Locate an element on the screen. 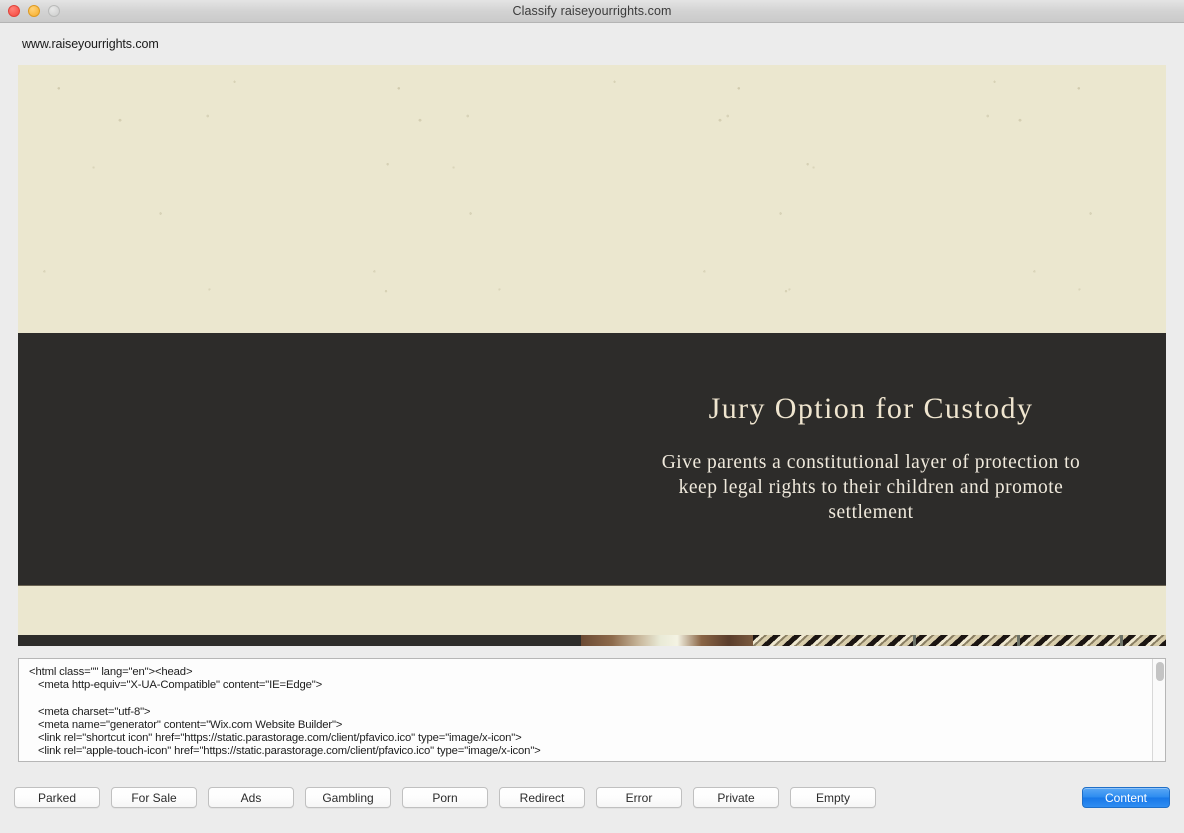  close-window-icon is located at coordinates (14, 11).